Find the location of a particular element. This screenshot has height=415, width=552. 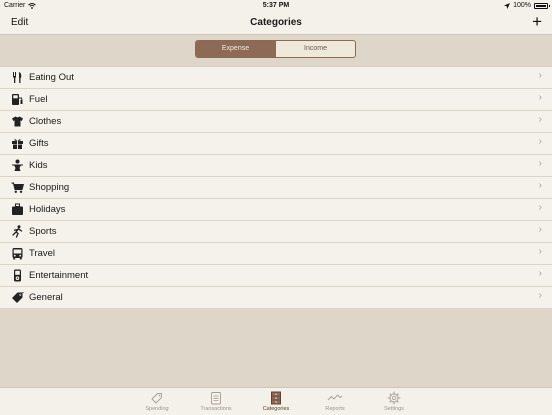

location-arrow-icon is located at coordinates (507, 5).